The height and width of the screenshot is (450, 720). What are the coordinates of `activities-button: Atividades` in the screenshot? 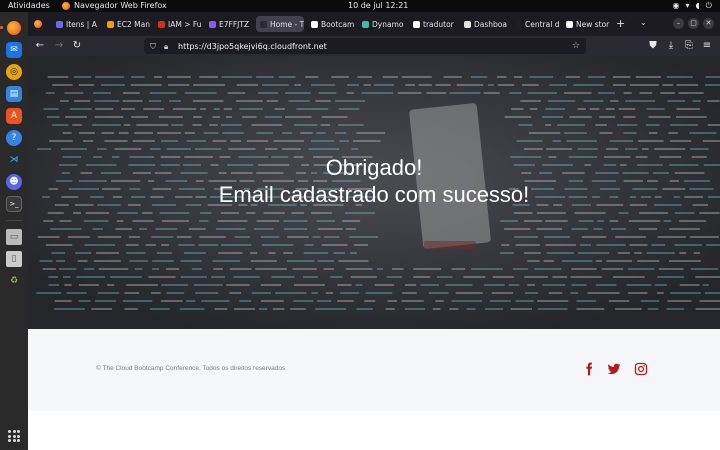 It's located at (29, 6).